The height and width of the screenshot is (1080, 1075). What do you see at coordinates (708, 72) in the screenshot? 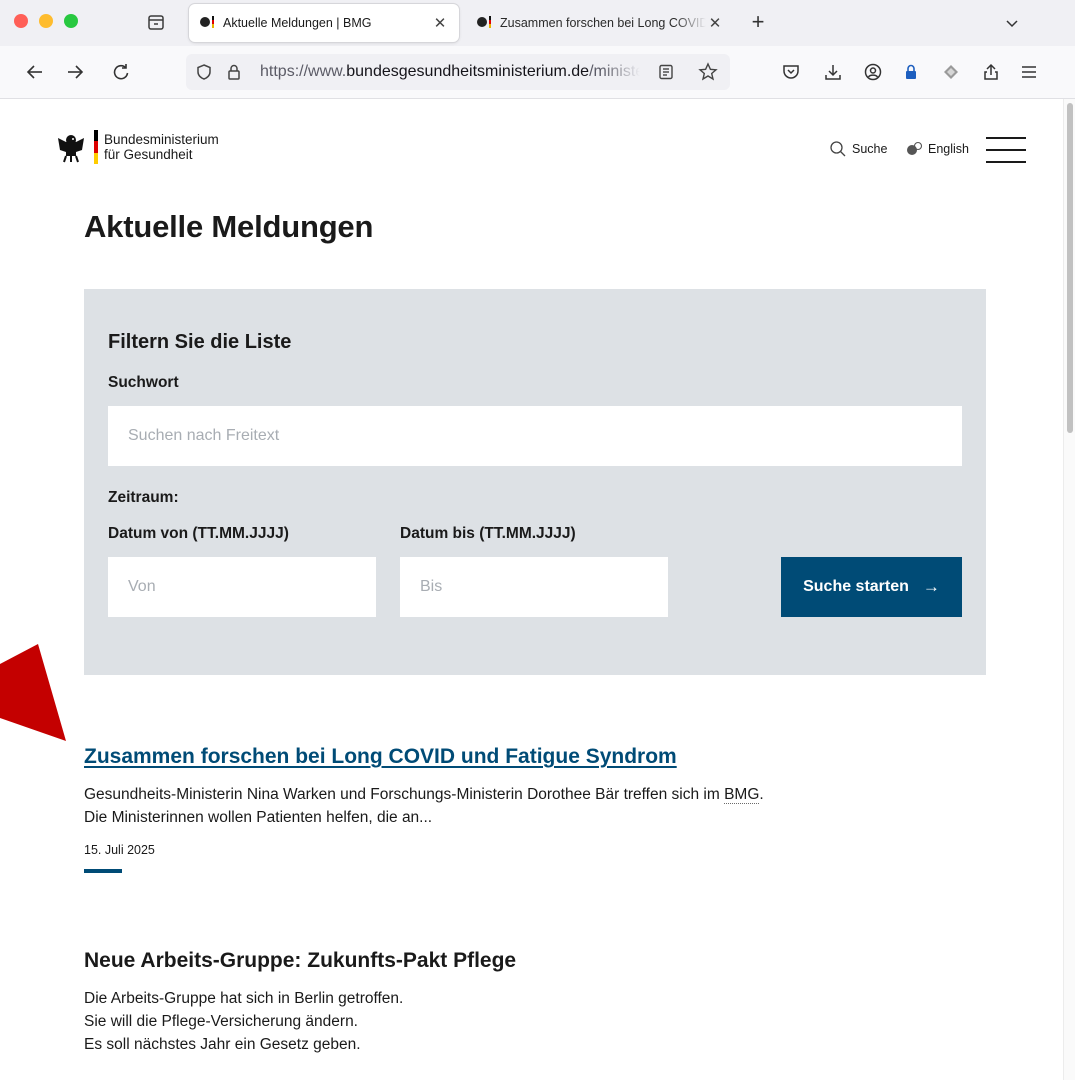
I see `bookmark-star-icon` at bounding box center [708, 72].